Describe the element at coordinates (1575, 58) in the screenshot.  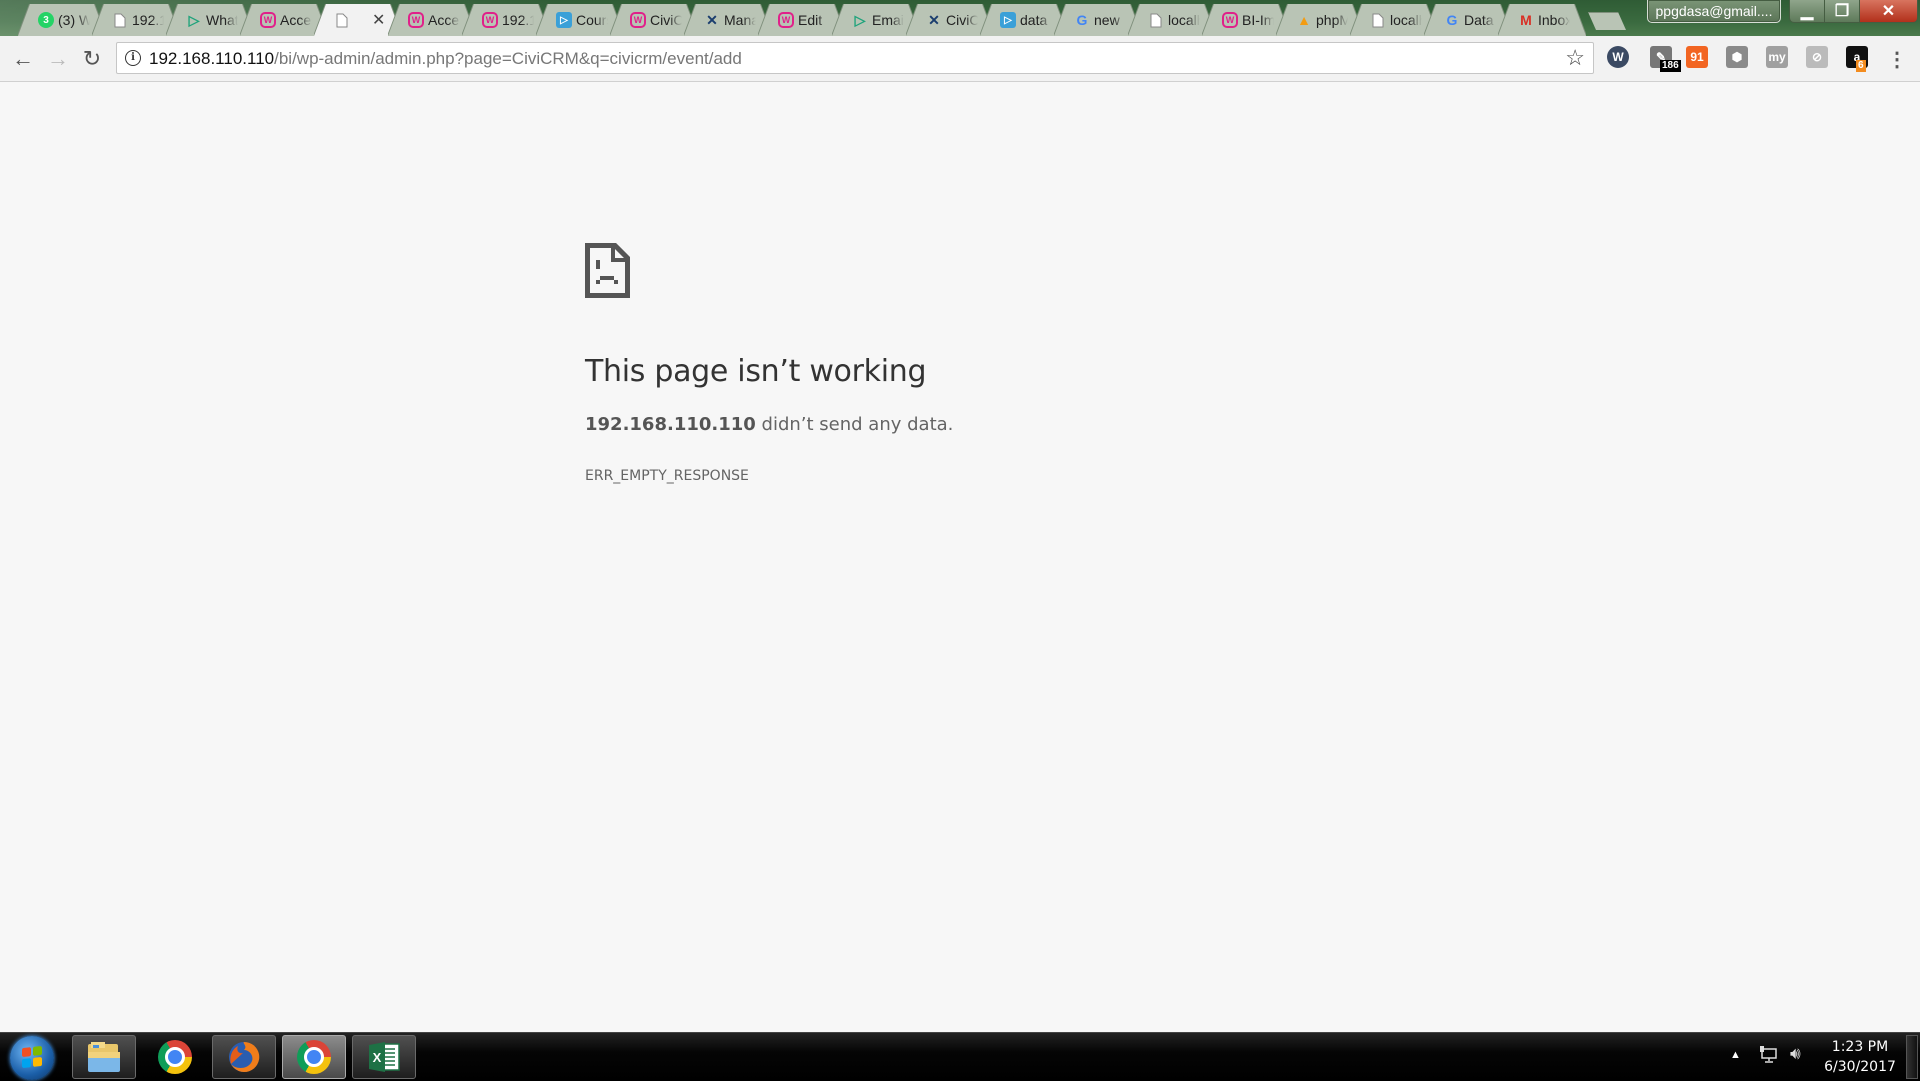
I see `bookmark-star-icon: ☆` at that location.